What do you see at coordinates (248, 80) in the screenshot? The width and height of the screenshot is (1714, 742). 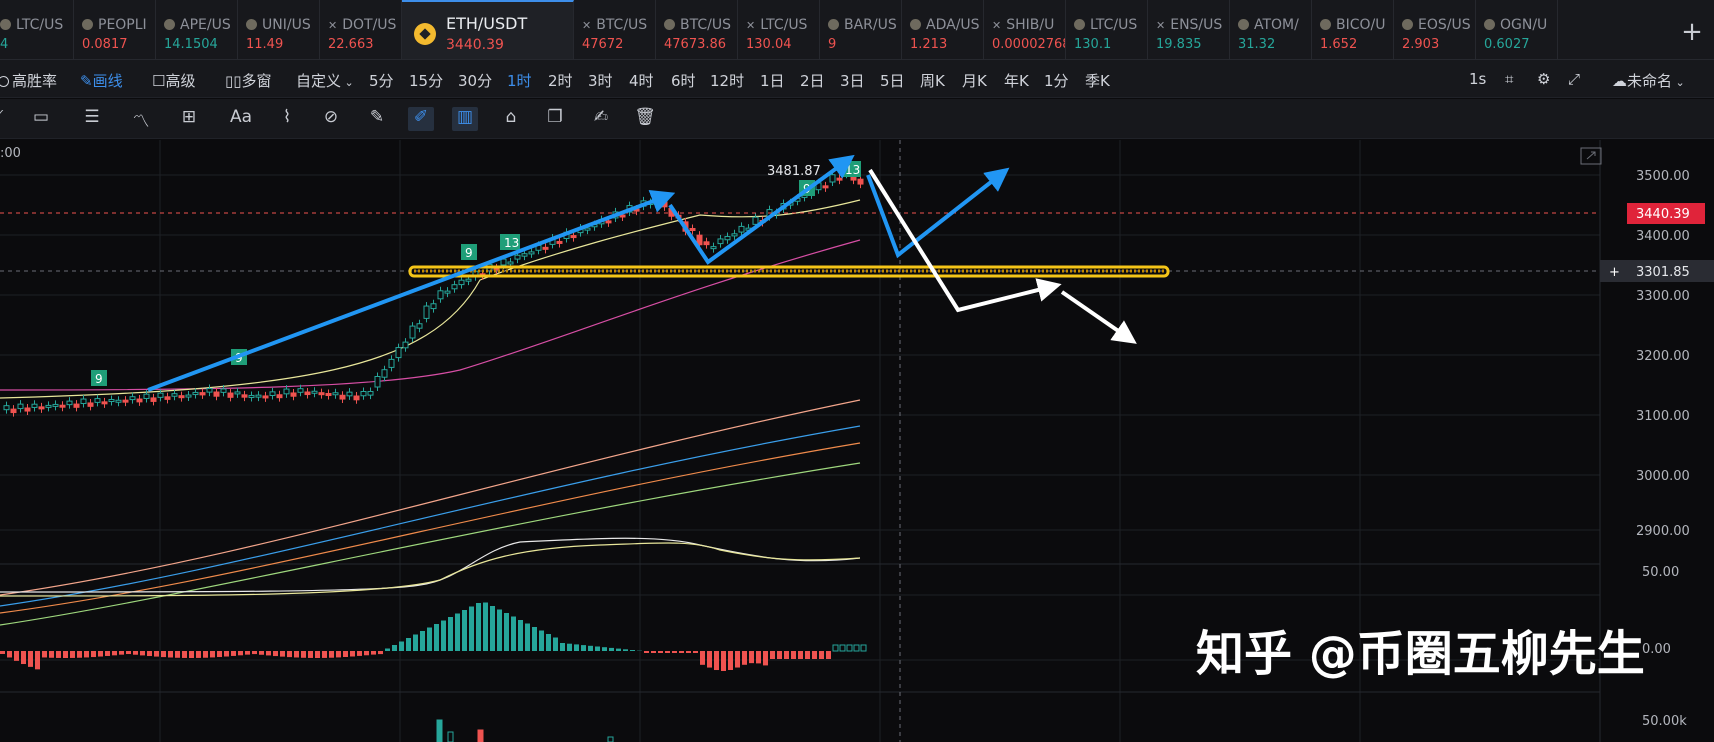 I see `multi-window-button: ▯▯多窗` at bounding box center [248, 80].